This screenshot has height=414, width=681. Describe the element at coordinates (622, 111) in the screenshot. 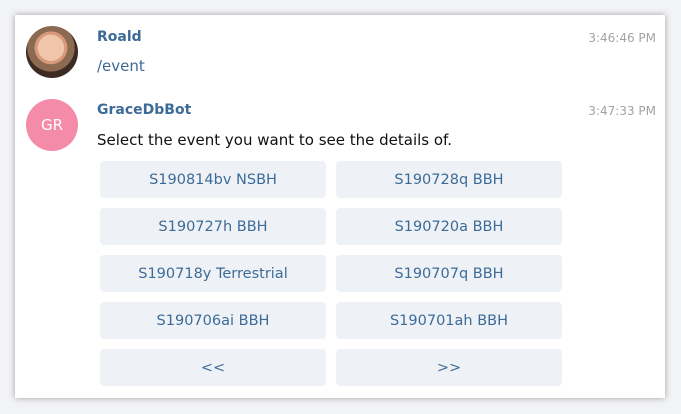

I see `message-timestamp: 3:47:33 PM` at that location.